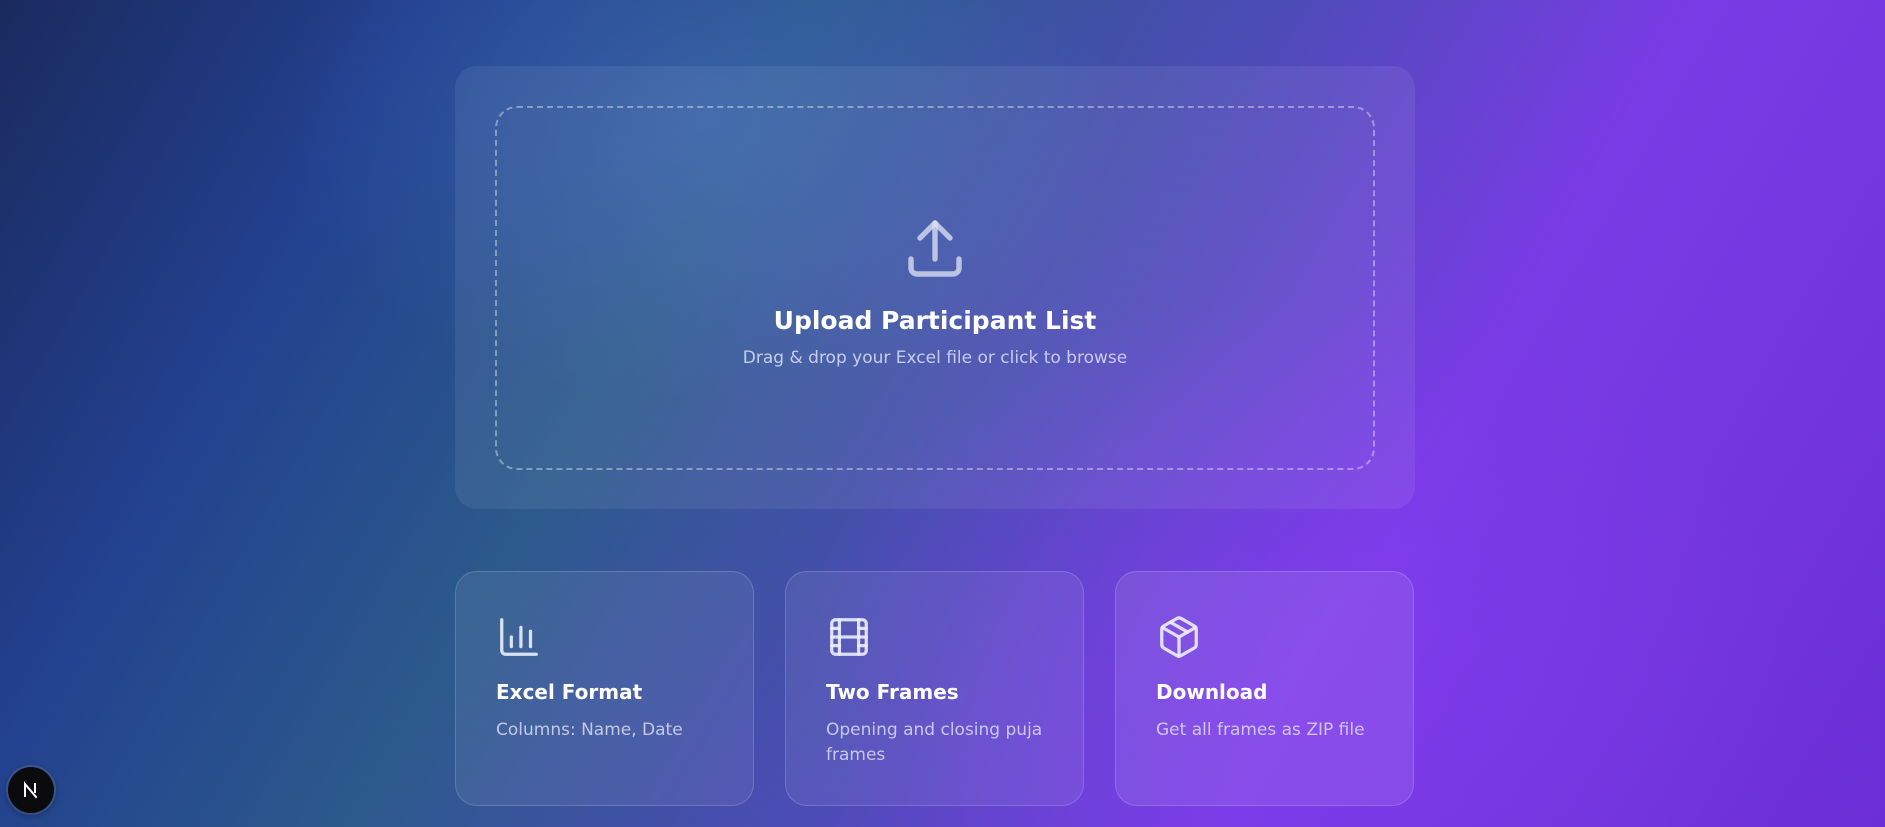 This screenshot has width=1885, height=827. I want to click on feature-card-download: Download Get all frames as ZIP file, so click(1264, 688).